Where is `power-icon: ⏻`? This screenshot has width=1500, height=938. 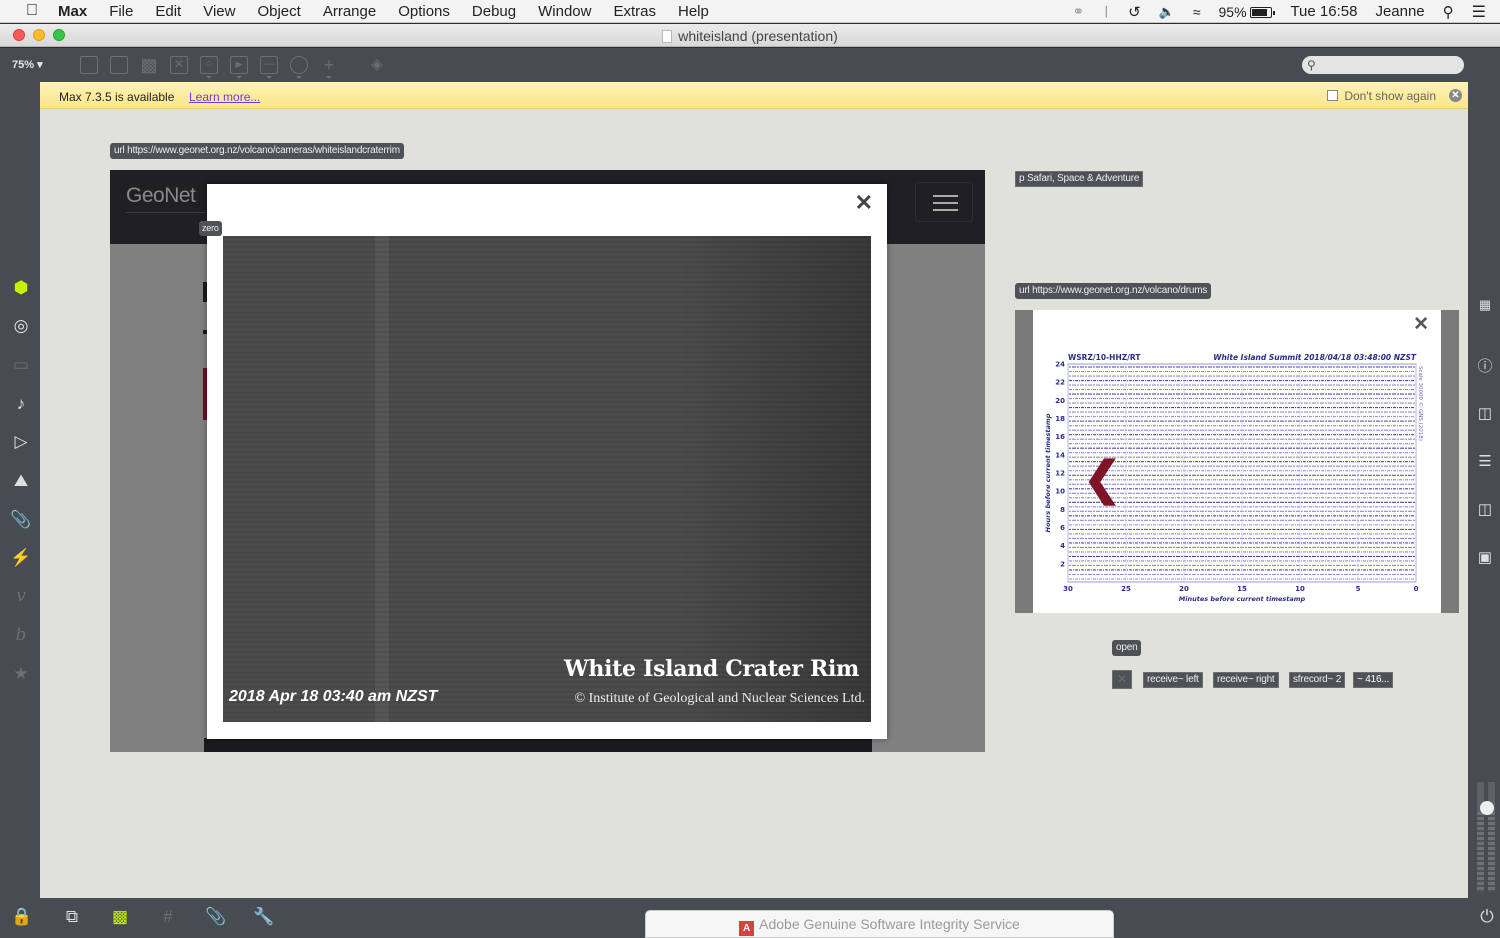 power-icon: ⏻ is located at coordinates (1487, 917).